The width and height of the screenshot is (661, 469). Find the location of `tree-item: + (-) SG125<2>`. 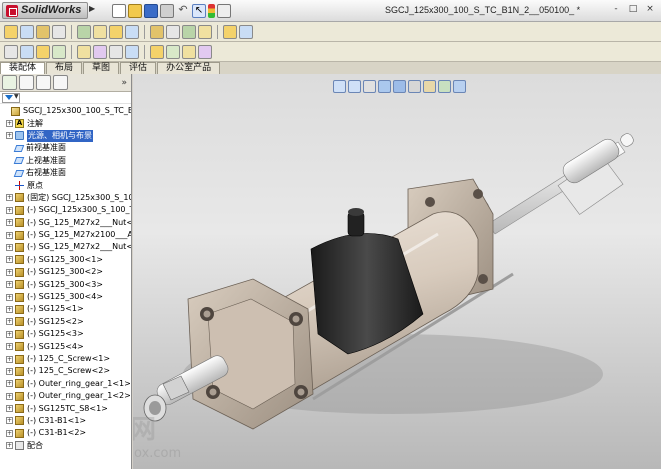

tree-item: + (-) SG125<2> is located at coordinates (65, 322).